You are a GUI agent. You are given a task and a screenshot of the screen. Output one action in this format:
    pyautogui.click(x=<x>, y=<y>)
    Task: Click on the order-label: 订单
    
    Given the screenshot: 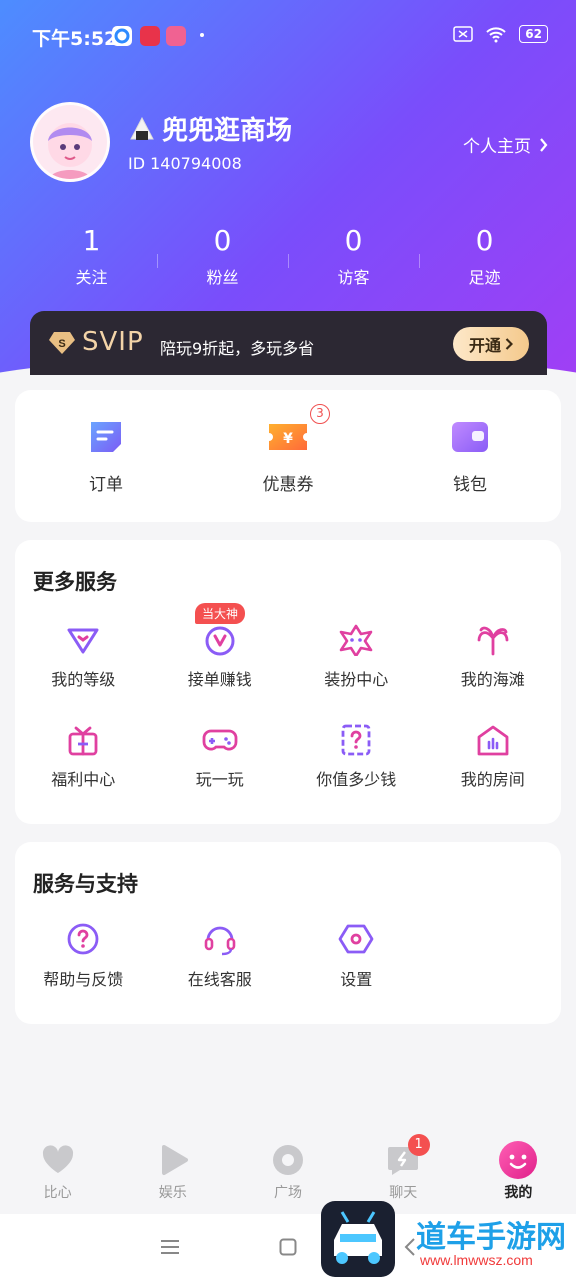 What is the action you would take?
    pyautogui.click(x=106, y=485)
    